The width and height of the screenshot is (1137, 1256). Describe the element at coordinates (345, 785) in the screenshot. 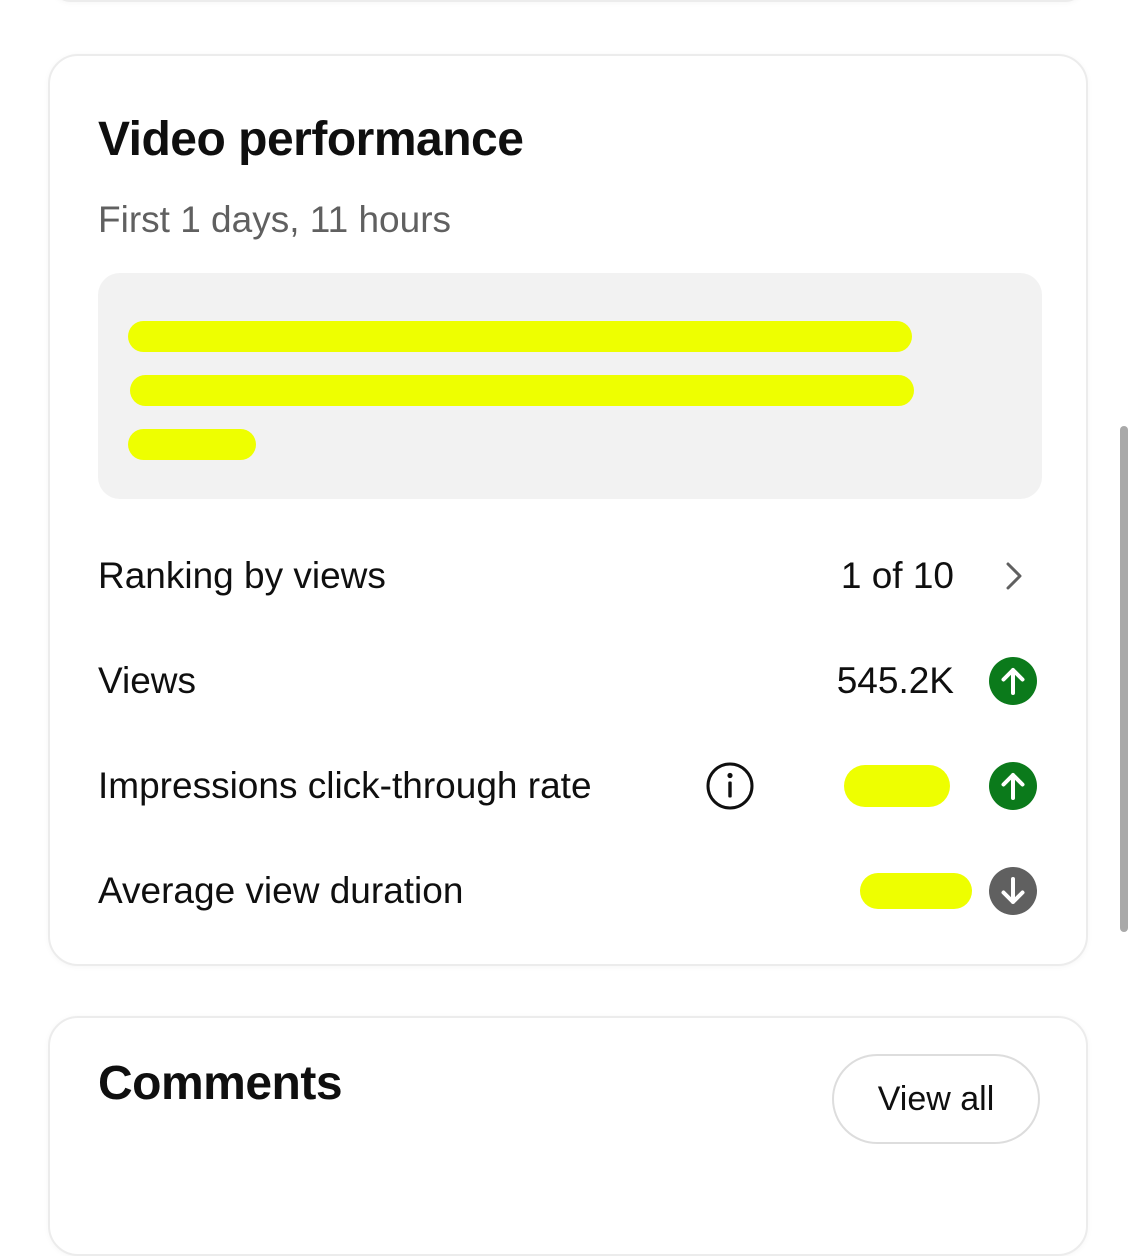

I see `impressions-ctr-label: Impressions click-through rate` at that location.